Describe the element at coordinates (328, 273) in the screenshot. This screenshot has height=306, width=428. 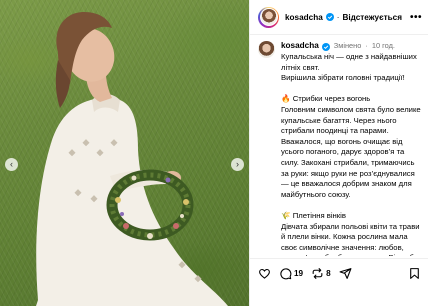
I see `reposts-count: 8` at that location.